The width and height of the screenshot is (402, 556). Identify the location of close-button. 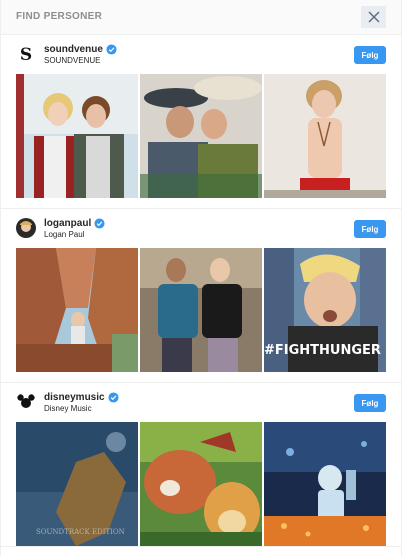
(373, 17).